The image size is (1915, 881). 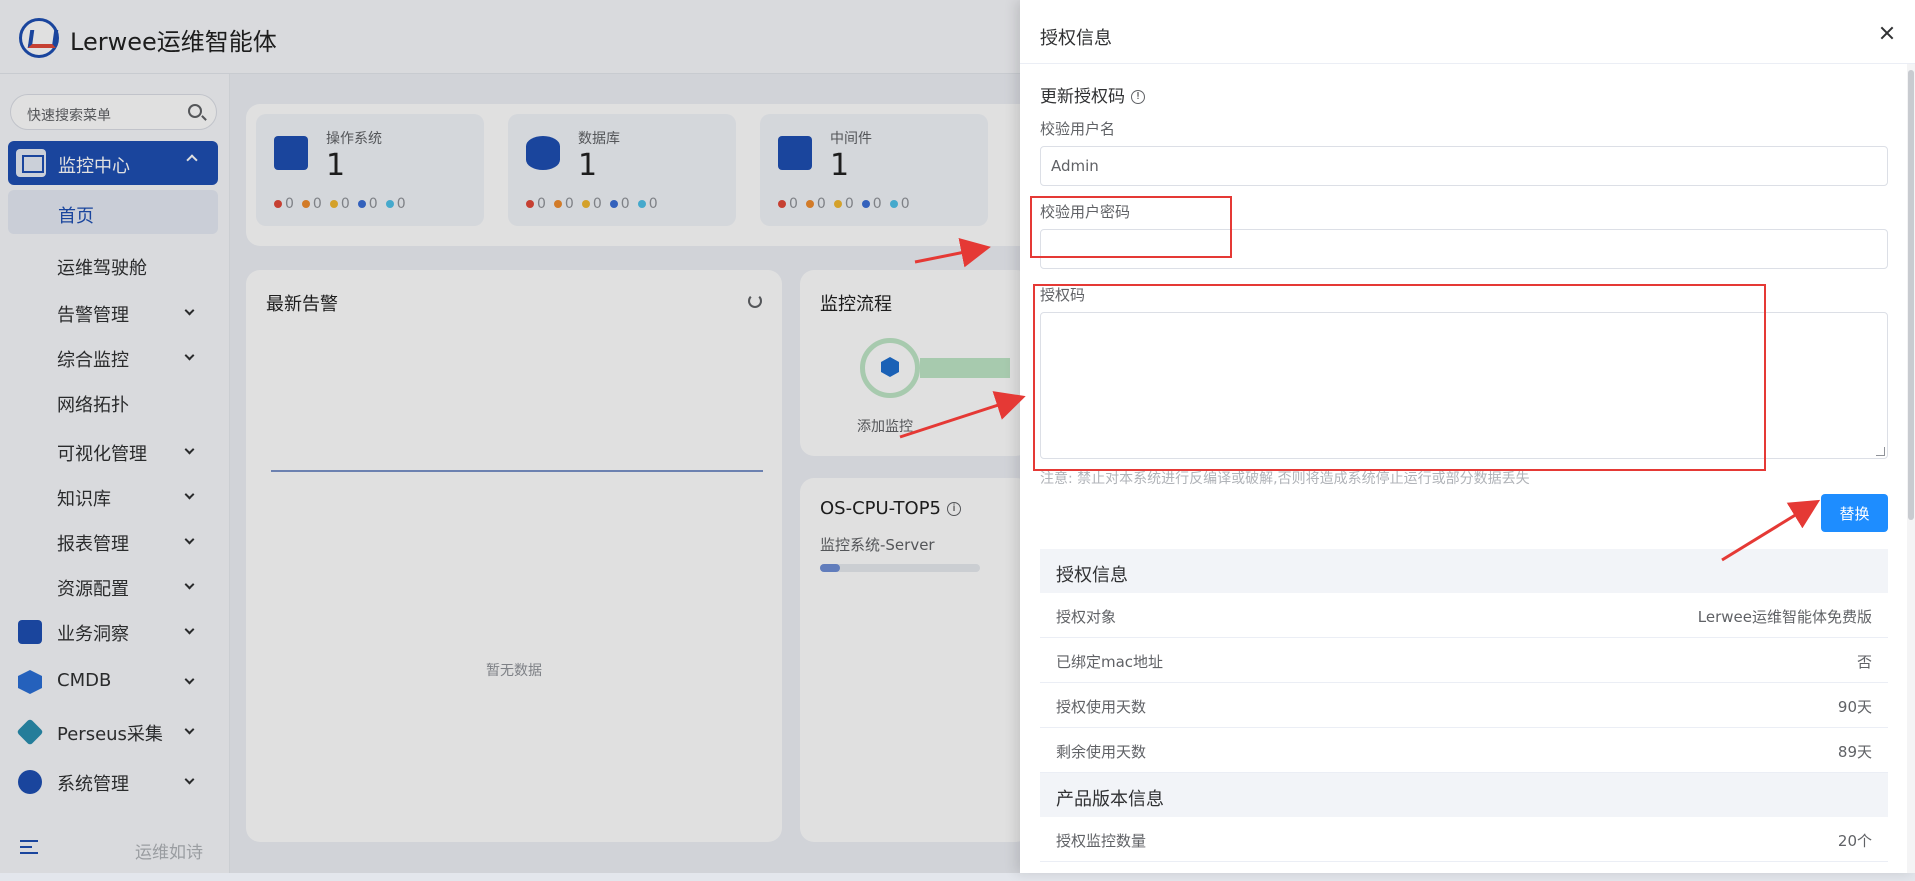 What do you see at coordinates (1854, 841) in the screenshot?
I see `row-value: 20个` at bounding box center [1854, 841].